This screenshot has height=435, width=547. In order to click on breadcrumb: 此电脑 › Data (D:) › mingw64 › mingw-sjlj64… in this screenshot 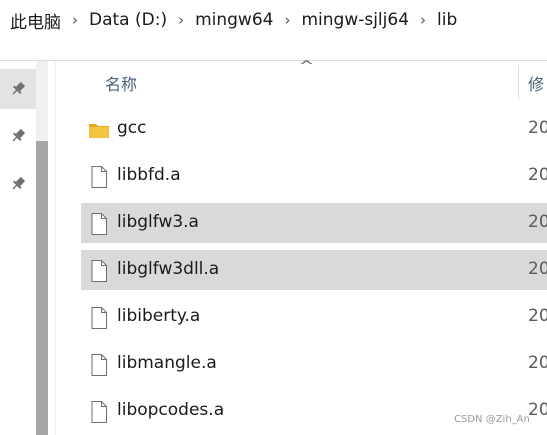, I will do `click(273, 20)`.